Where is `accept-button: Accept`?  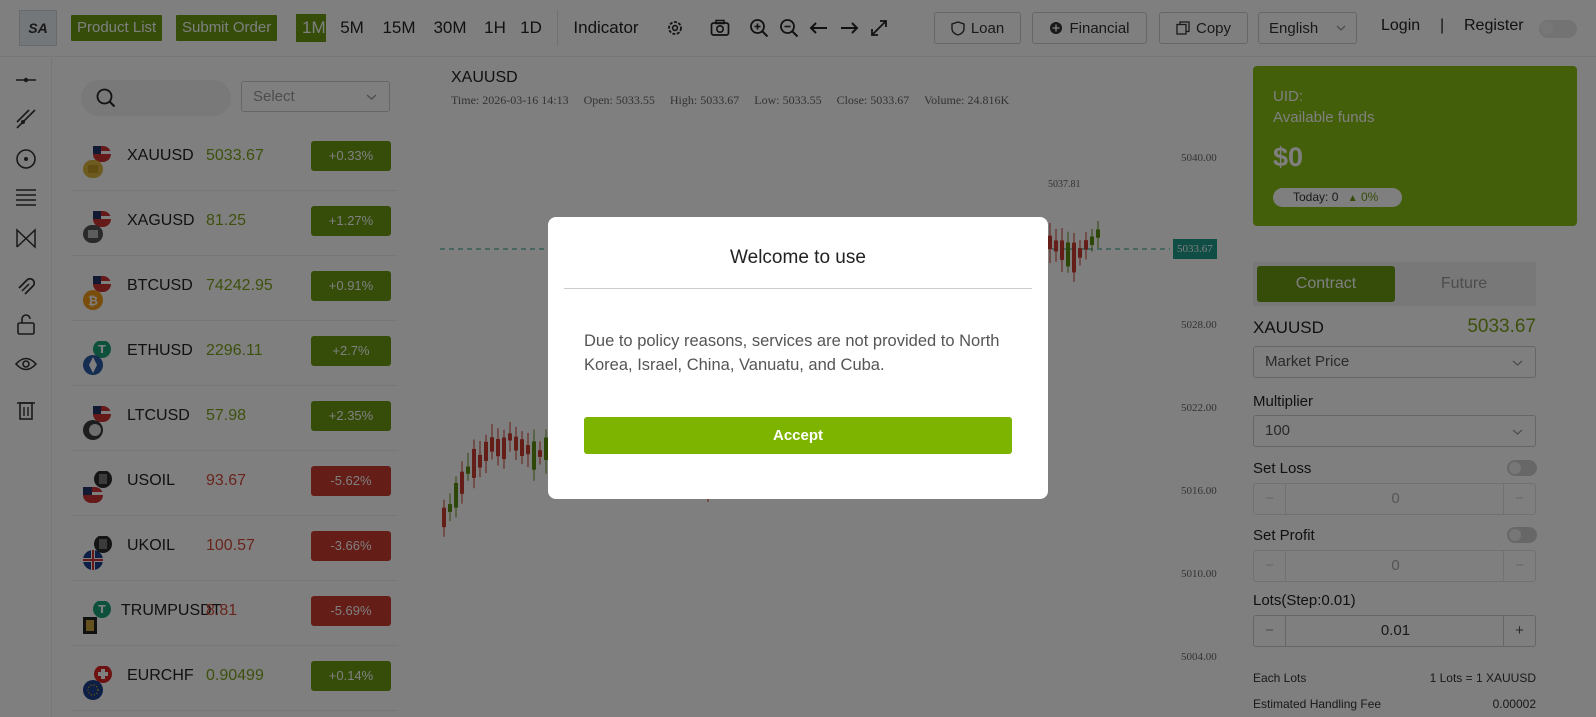
accept-button: Accept is located at coordinates (798, 435).